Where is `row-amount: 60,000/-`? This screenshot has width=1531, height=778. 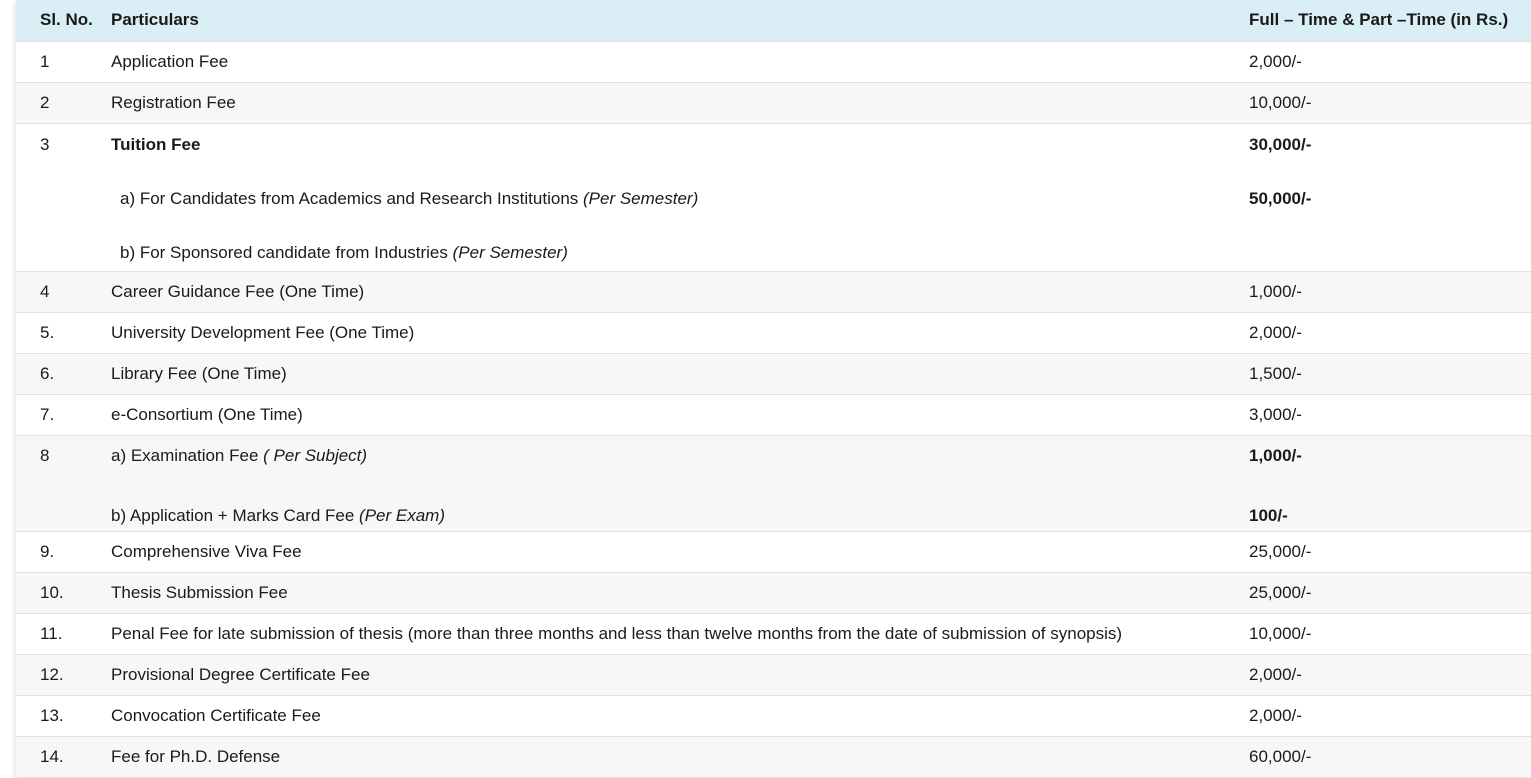 row-amount: 60,000/- is located at coordinates (1280, 756).